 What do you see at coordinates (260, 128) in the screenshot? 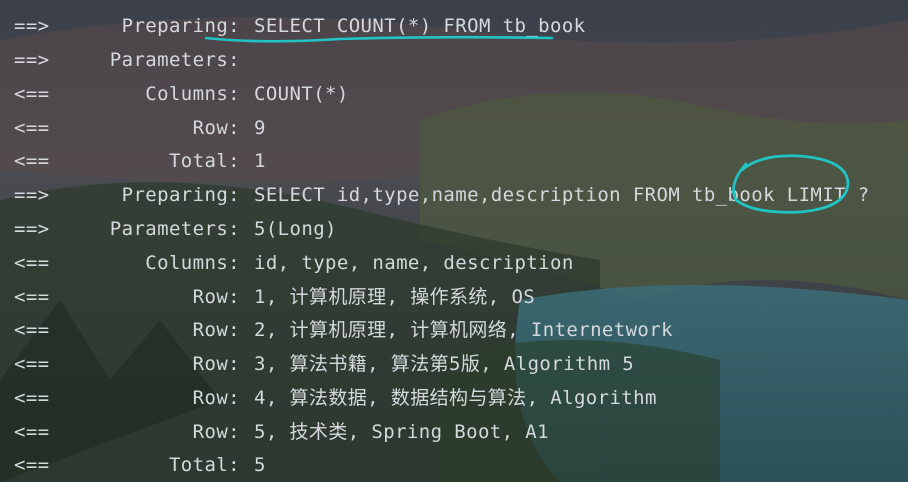
I see `log-value: 9` at bounding box center [260, 128].